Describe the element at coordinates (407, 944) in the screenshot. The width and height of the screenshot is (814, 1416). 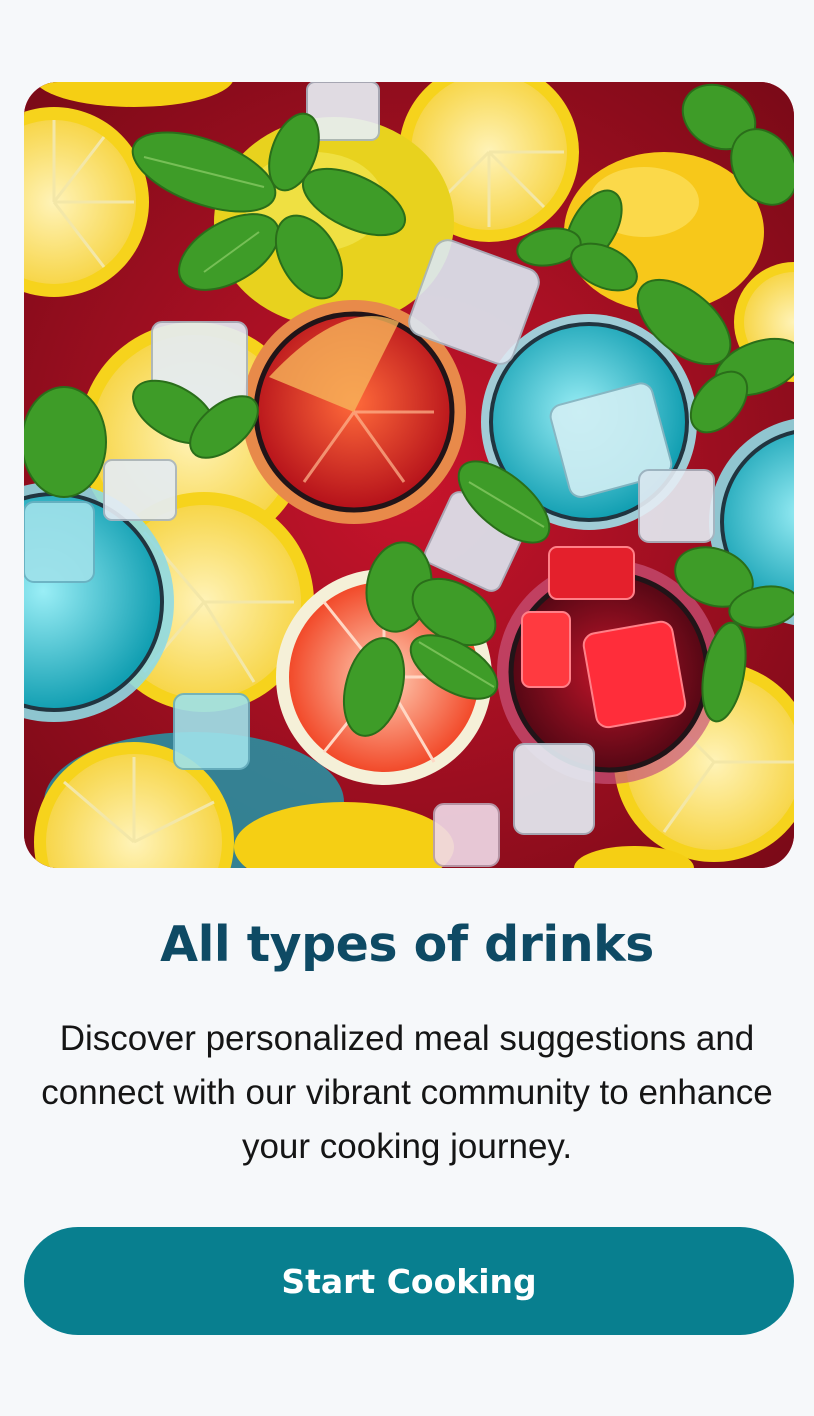
I see `page-title: All types of drinks` at that location.